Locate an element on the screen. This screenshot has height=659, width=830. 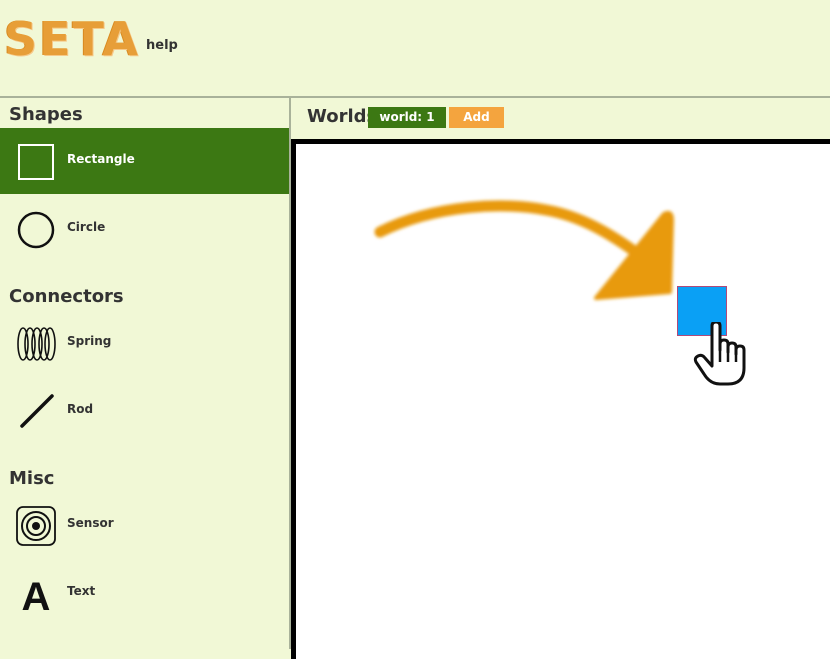
tool-label: Circle is located at coordinates (86, 227).